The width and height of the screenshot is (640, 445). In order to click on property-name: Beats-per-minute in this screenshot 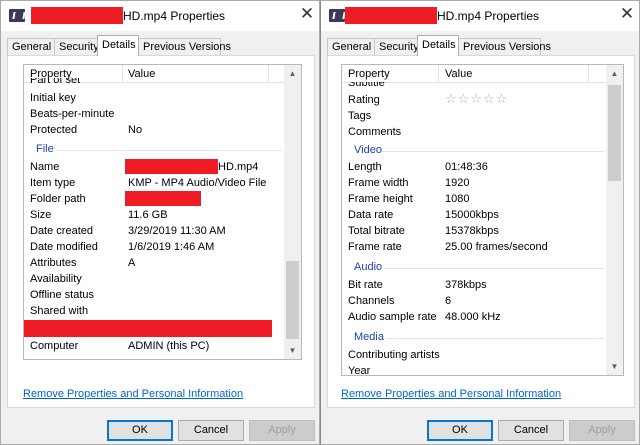, I will do `click(72, 114)`.